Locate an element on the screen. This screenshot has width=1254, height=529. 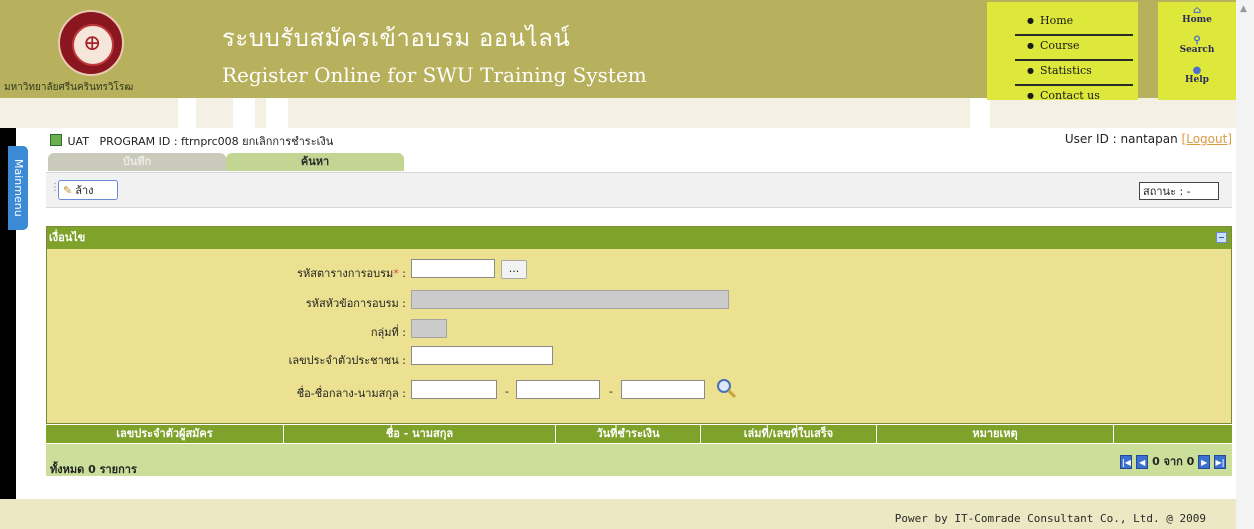
logo-emblem: ⊕ is located at coordinates (93, 45).